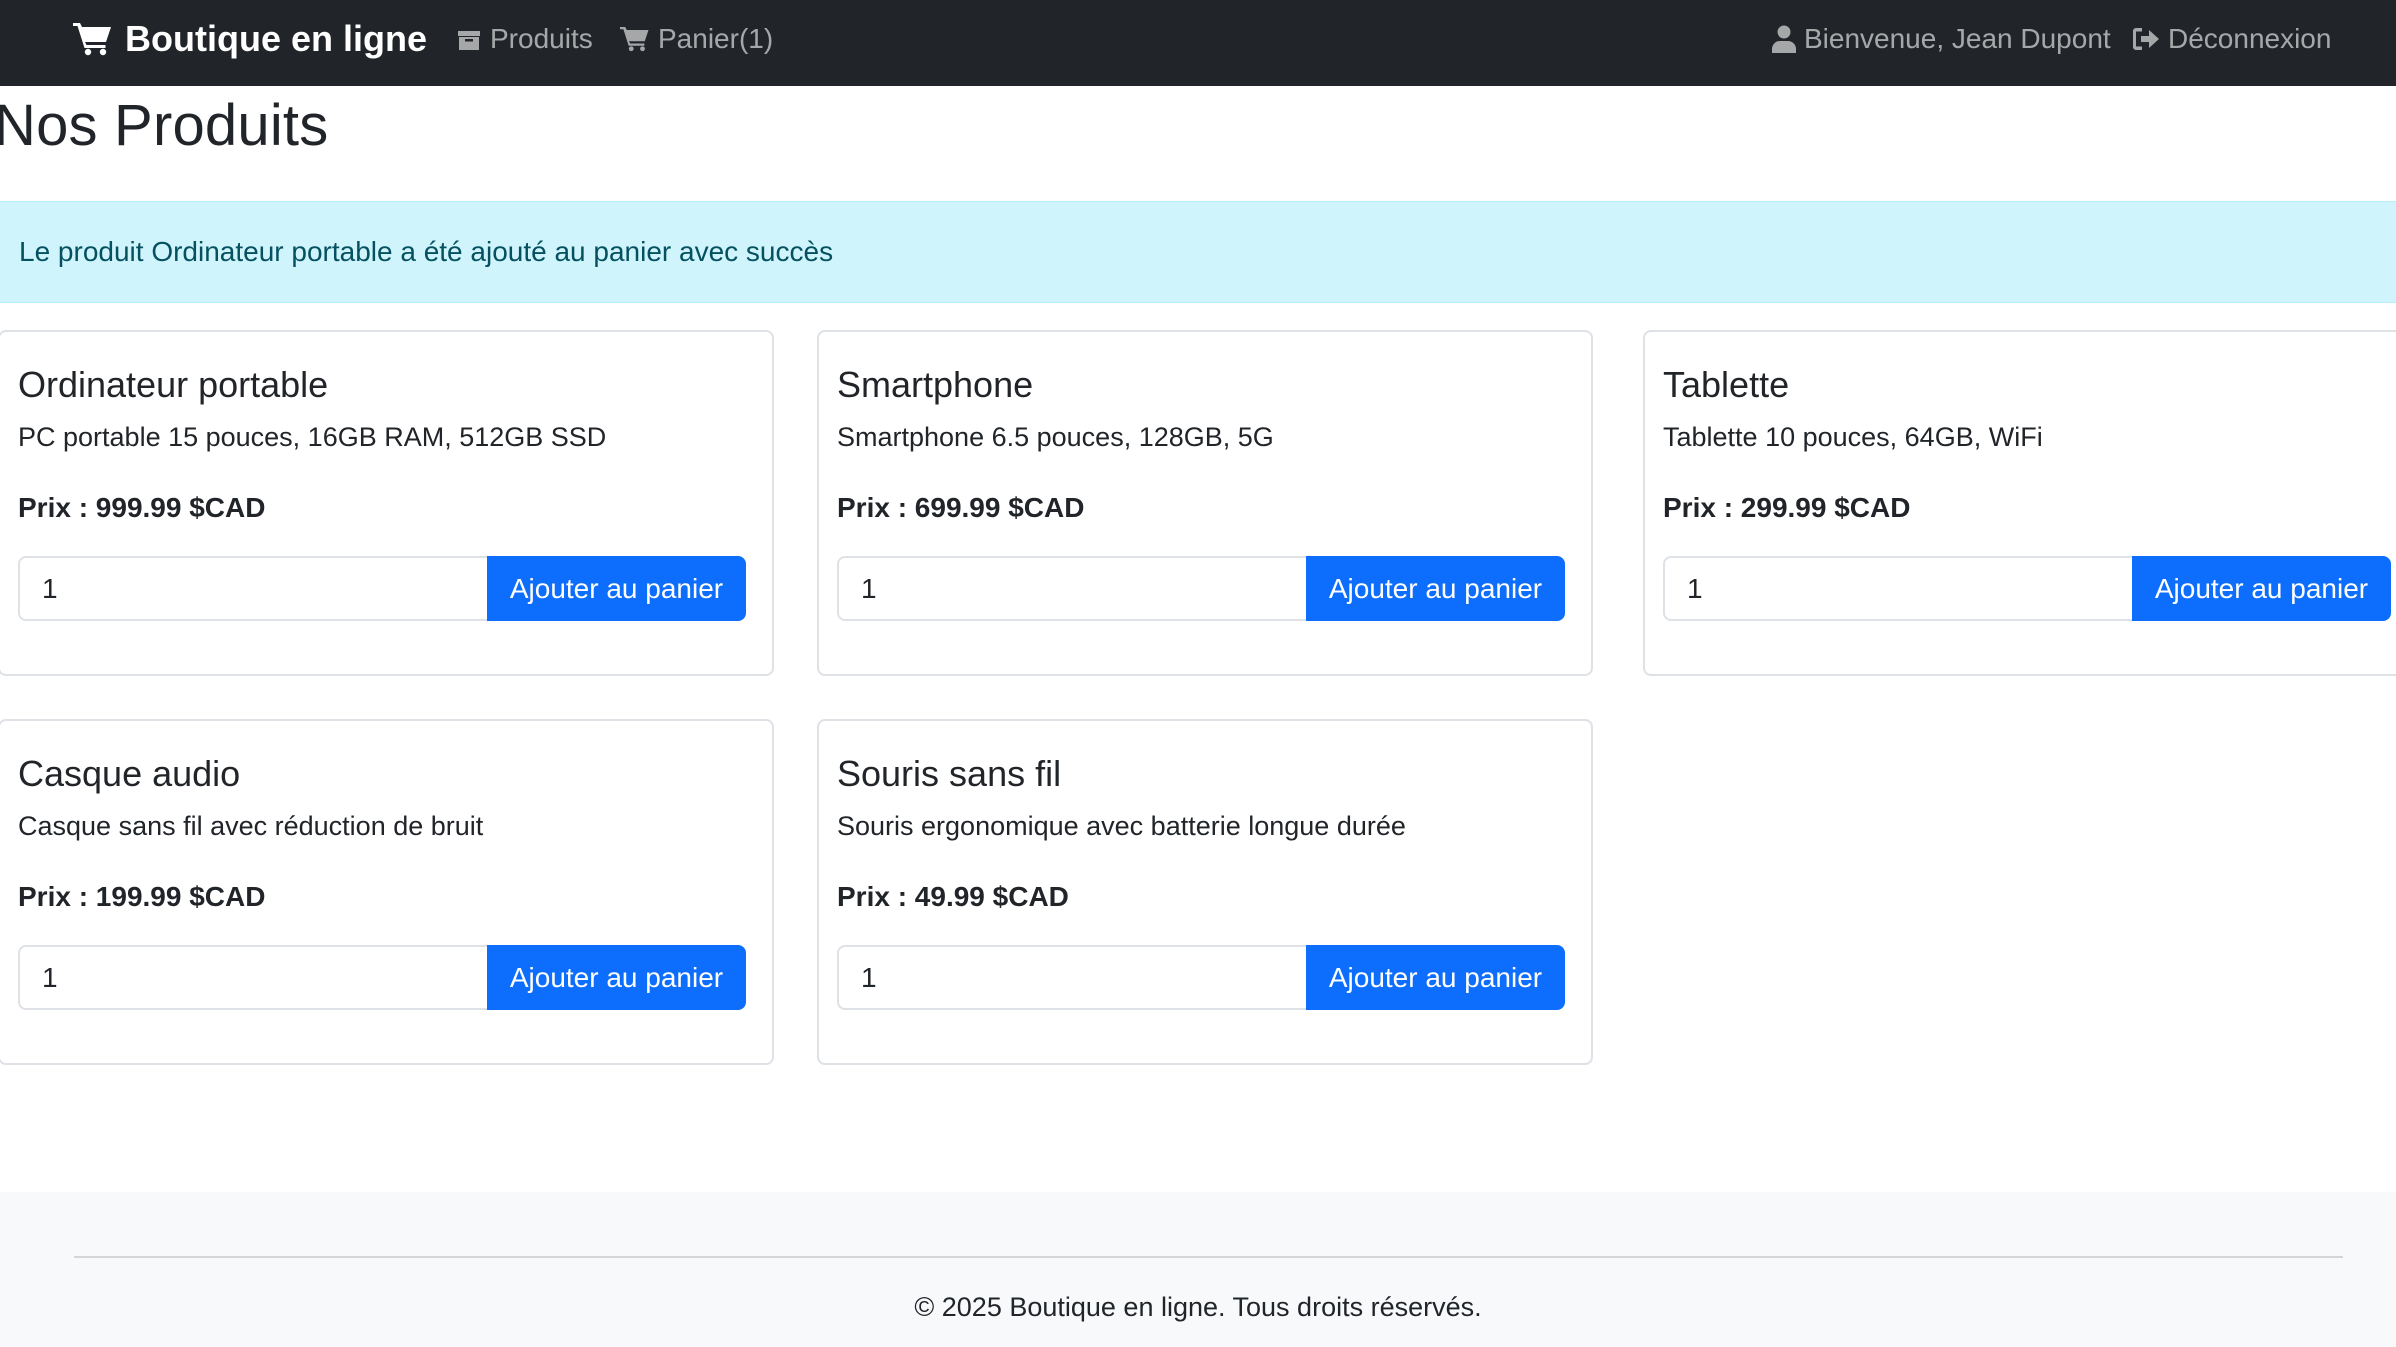  I want to click on box-icon, so click(469, 40).